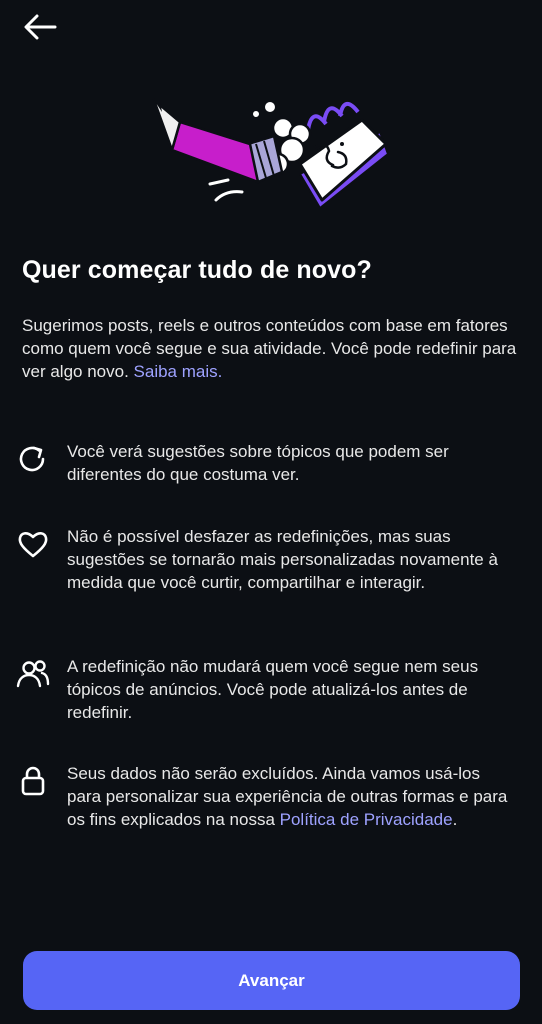 This screenshot has height=1024, width=542. I want to click on refresh-icon, so click(33, 459).